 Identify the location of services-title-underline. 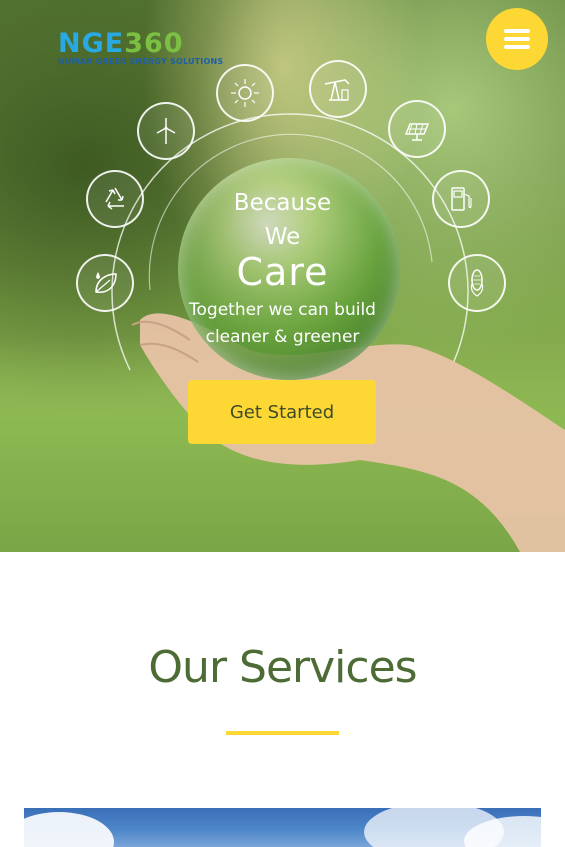
(282, 733).